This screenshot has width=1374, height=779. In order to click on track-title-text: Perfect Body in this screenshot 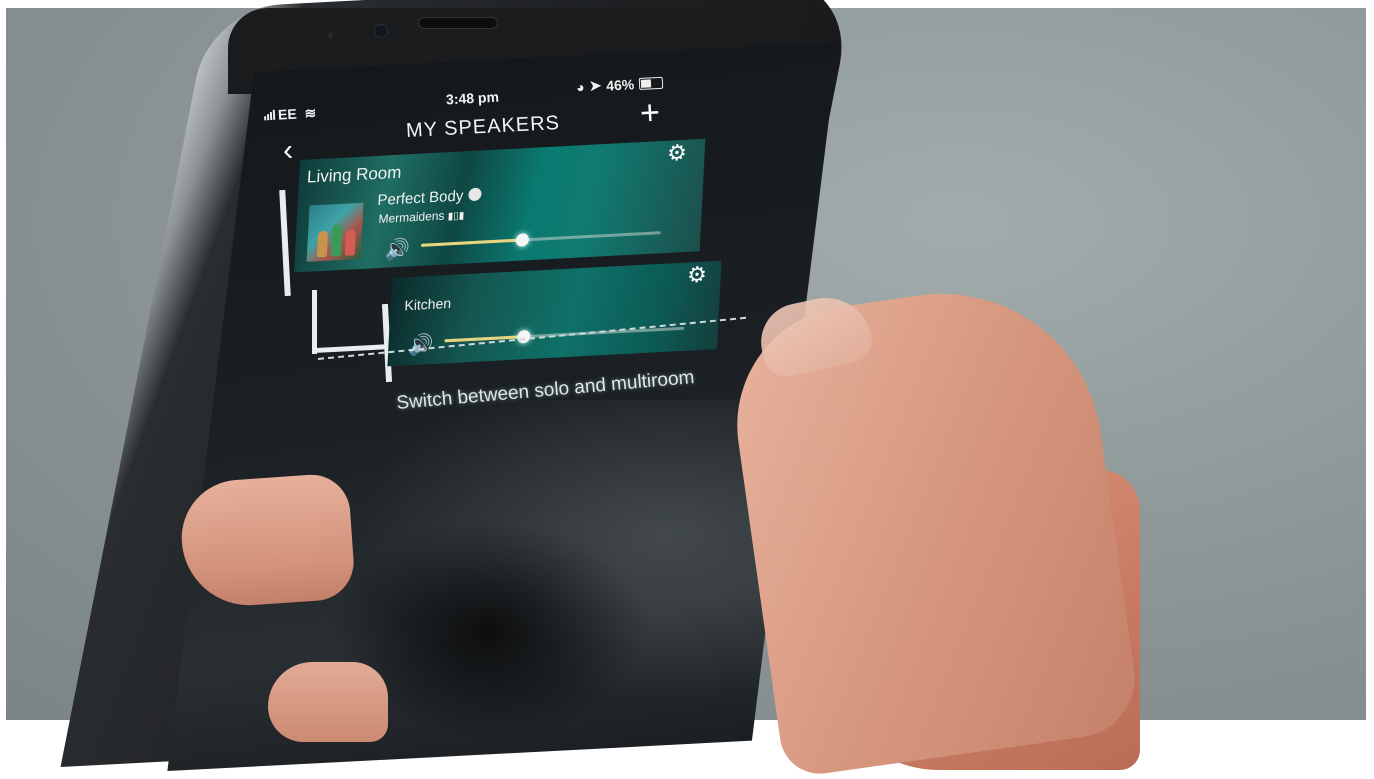, I will do `click(420, 198)`.